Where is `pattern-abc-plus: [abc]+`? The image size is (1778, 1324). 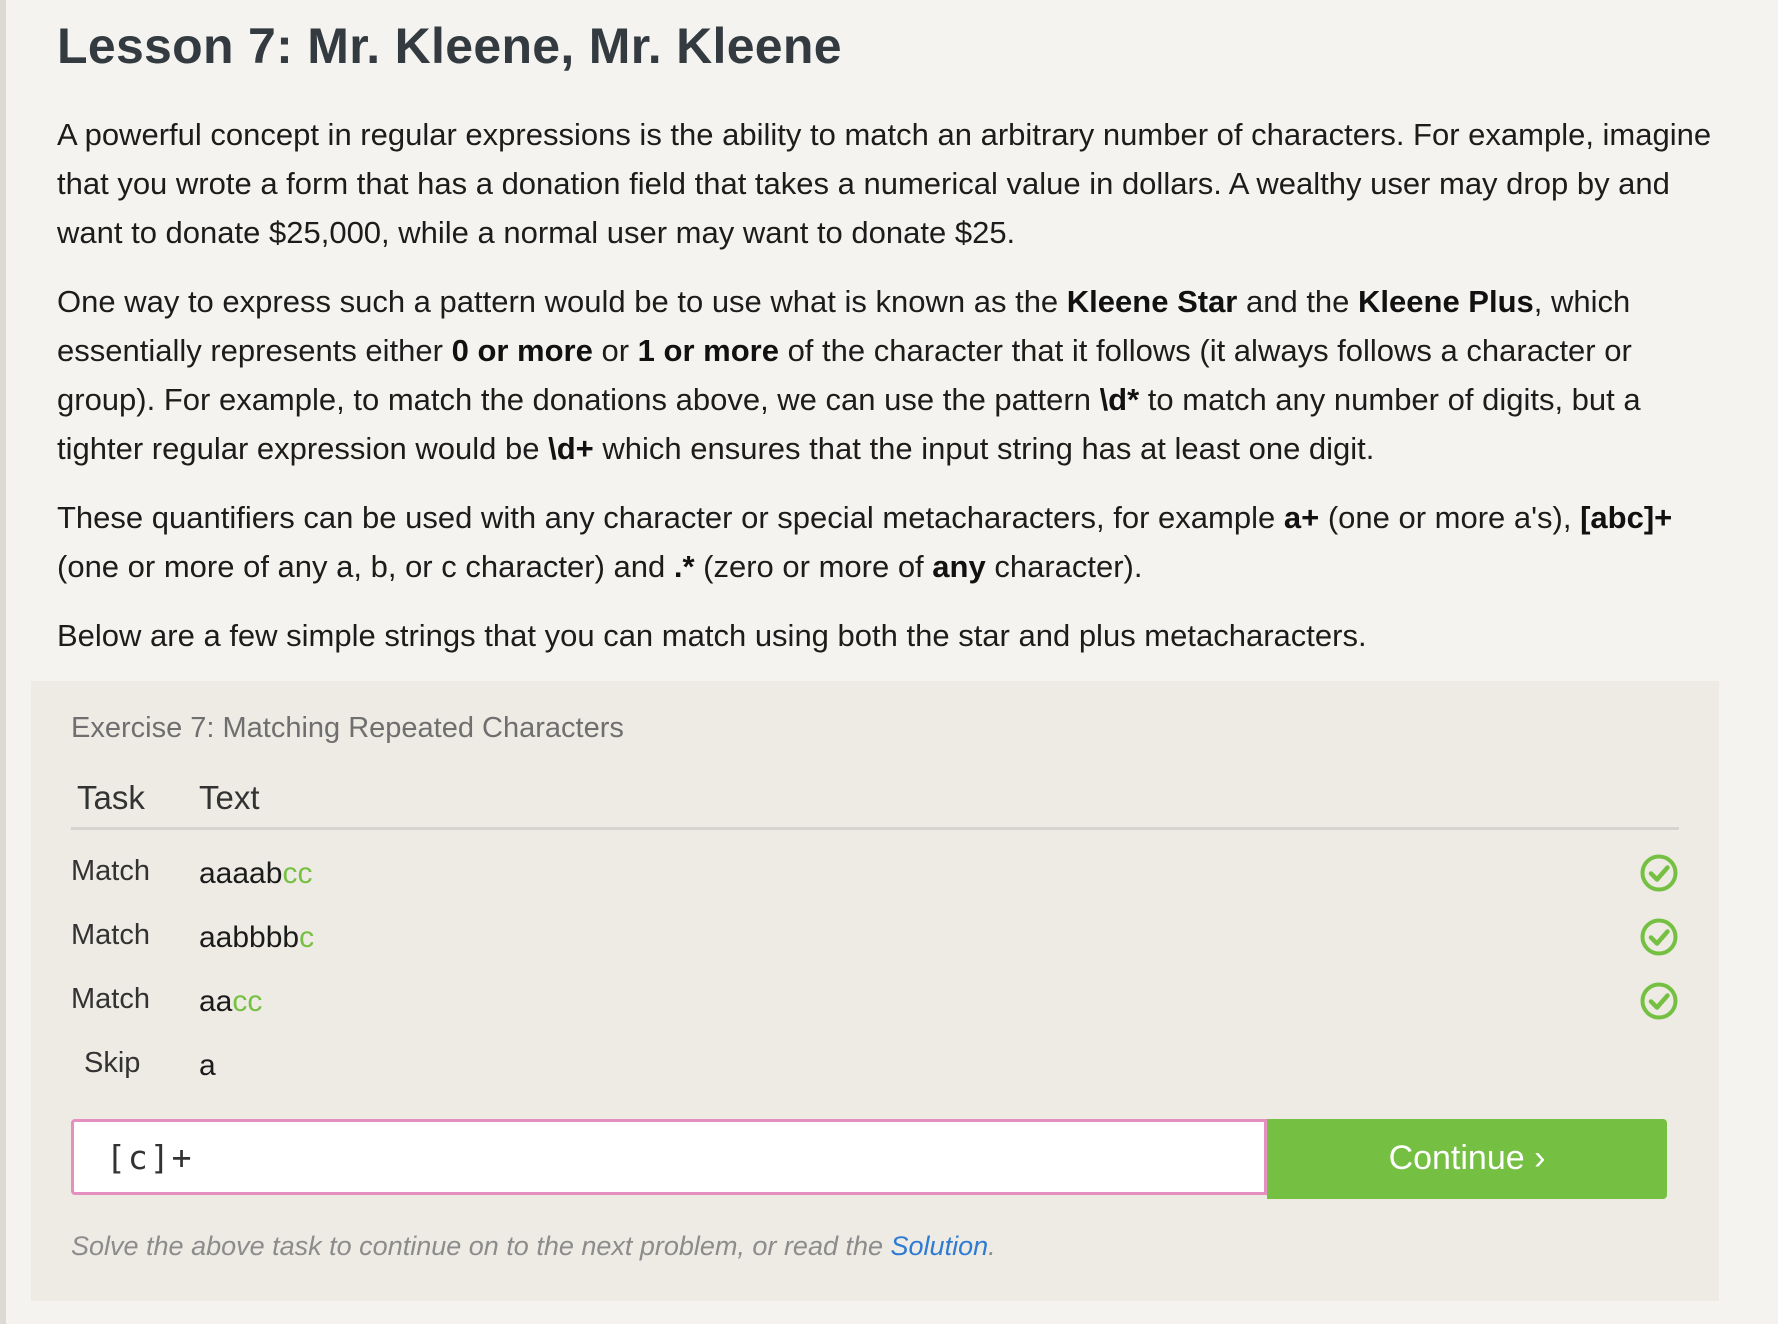 pattern-abc-plus: [abc]+ is located at coordinates (1626, 517).